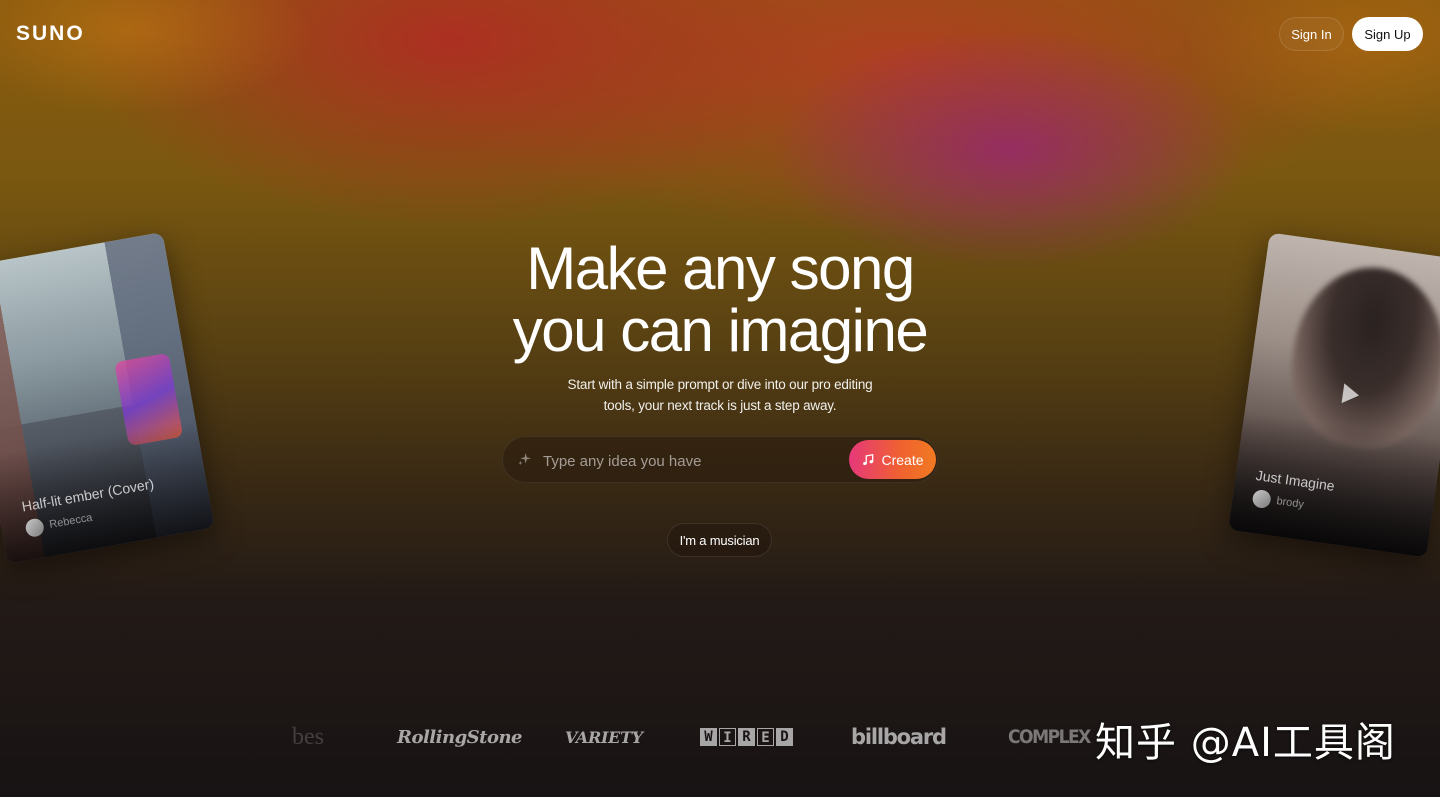 The width and height of the screenshot is (1440, 797). What do you see at coordinates (308, 736) in the screenshot?
I see `forbes-logo: bes` at bounding box center [308, 736].